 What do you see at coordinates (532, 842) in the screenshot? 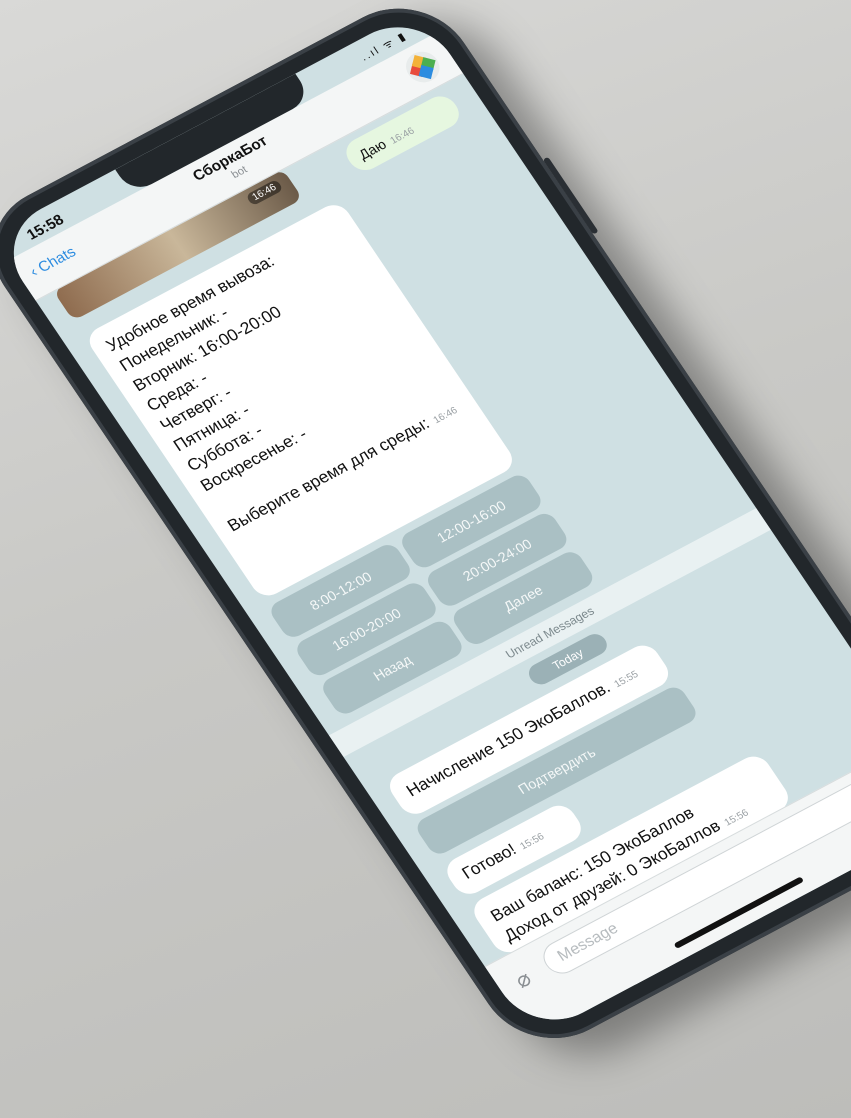
I see `done-time: 15:56` at bounding box center [532, 842].